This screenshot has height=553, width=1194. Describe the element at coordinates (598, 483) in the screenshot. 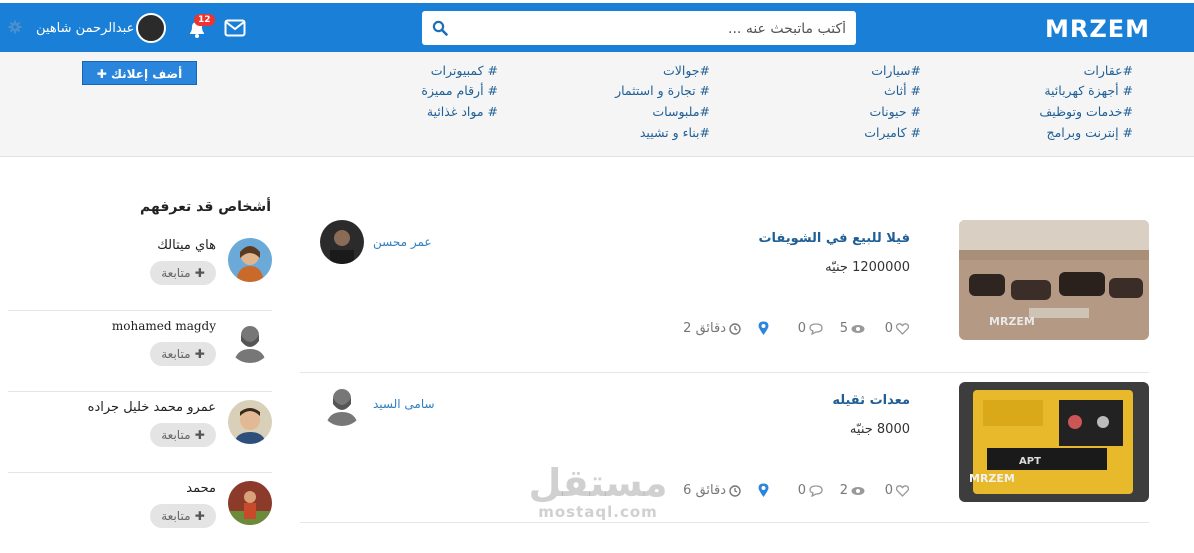

I see `watermark-arabic: مستقل` at that location.